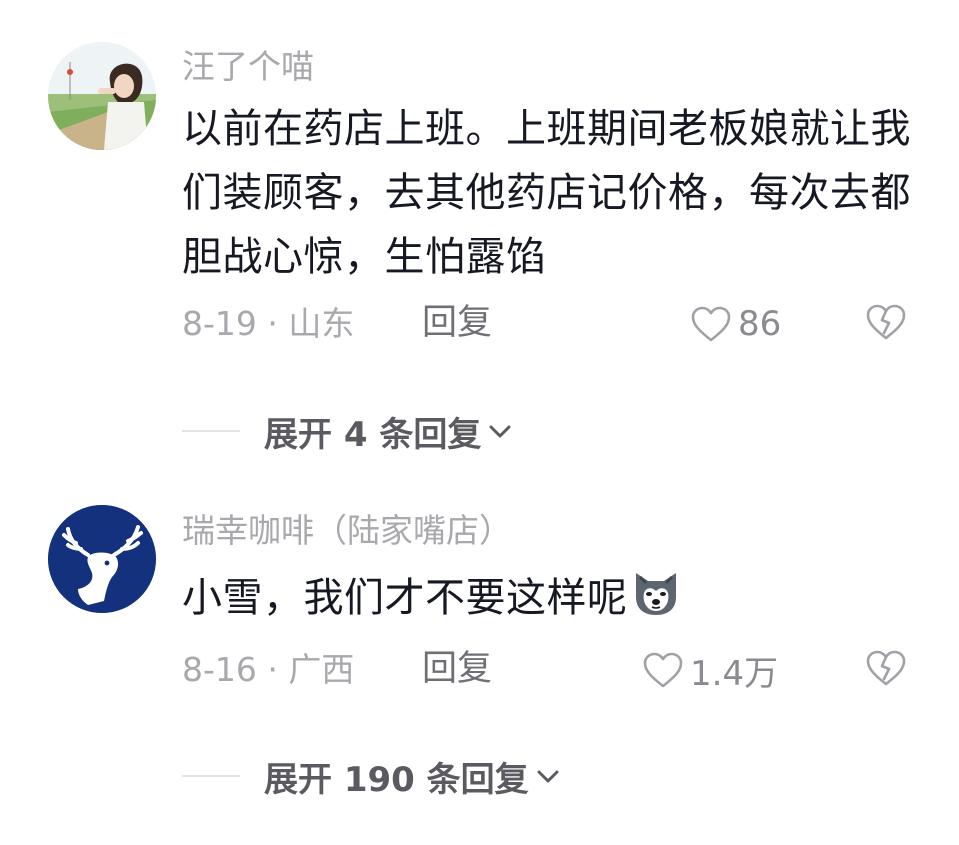 This screenshot has height=845, width=959. What do you see at coordinates (552, 670) in the screenshot?
I see `comment-meta: 8-16 · 广西 回复 1.4万` at bounding box center [552, 670].